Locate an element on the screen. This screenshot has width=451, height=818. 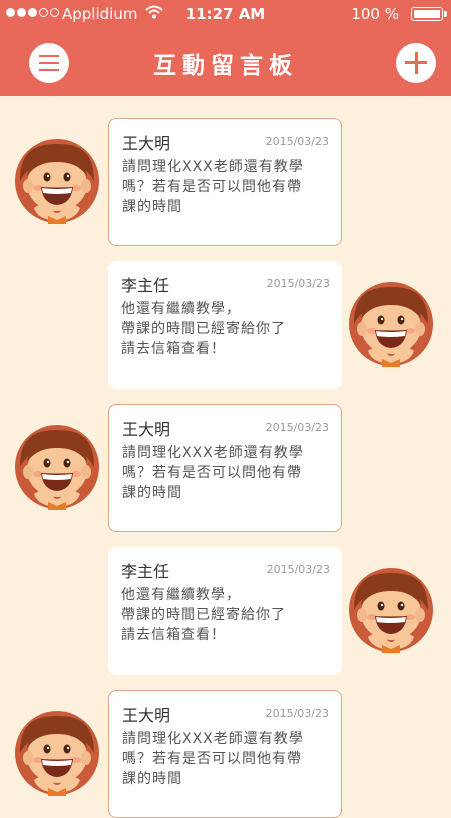
nav-bar: 互動留言板 is located at coordinates (225, 62).